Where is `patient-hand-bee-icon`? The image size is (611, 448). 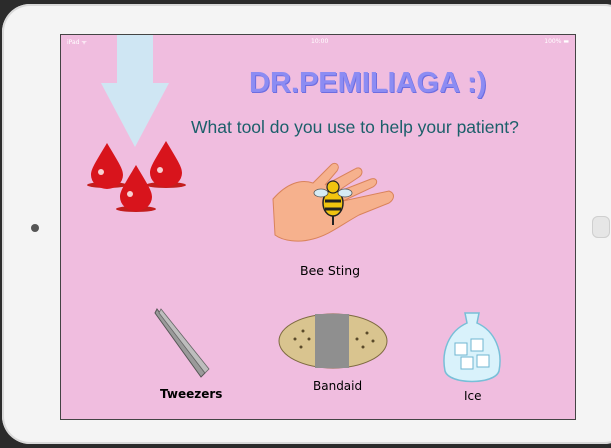 patient-hand-bee-icon is located at coordinates (334, 203).